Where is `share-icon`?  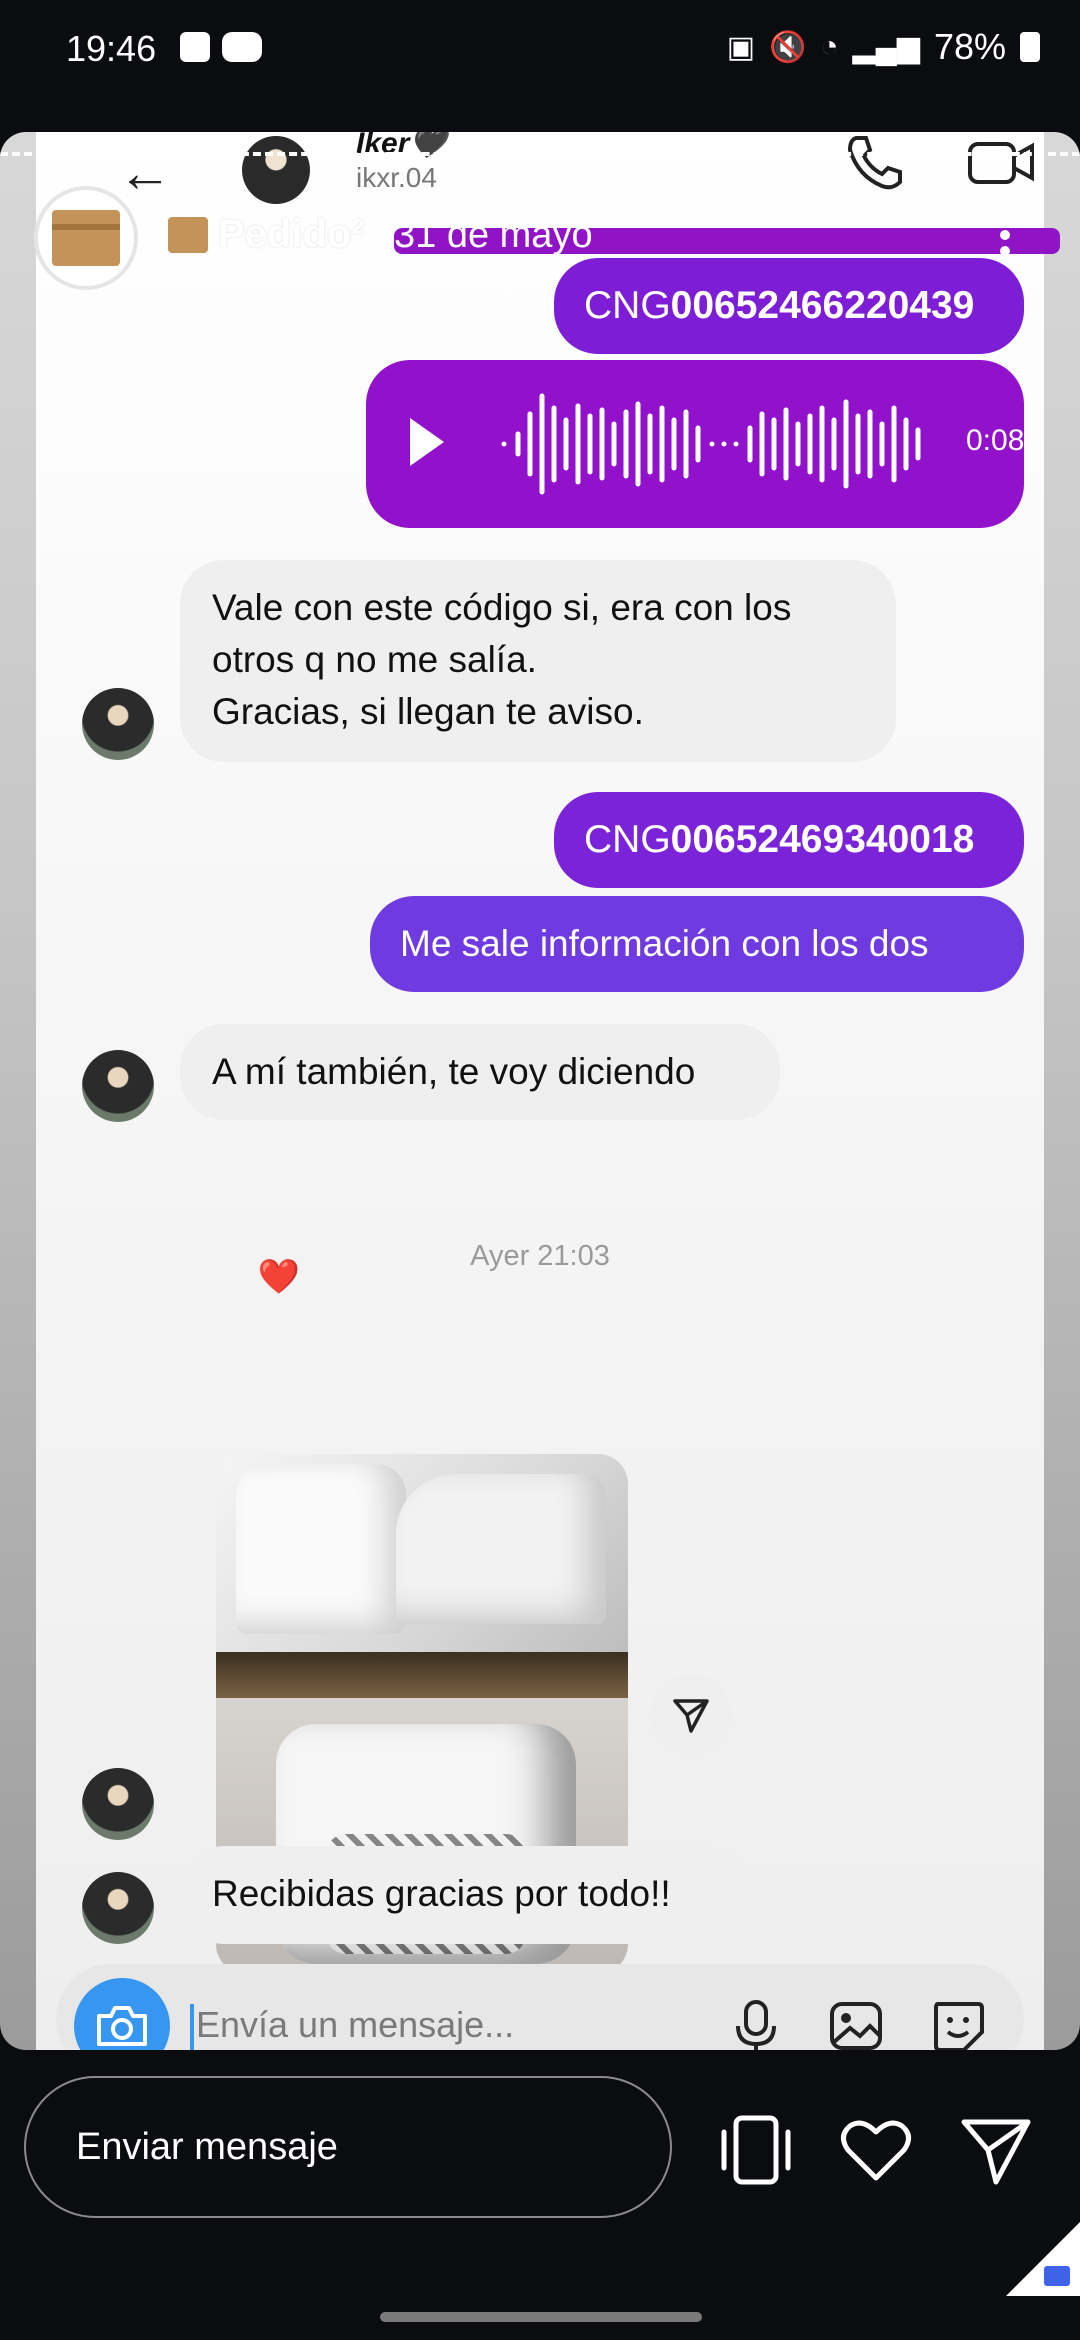
share-icon is located at coordinates (691, 1716).